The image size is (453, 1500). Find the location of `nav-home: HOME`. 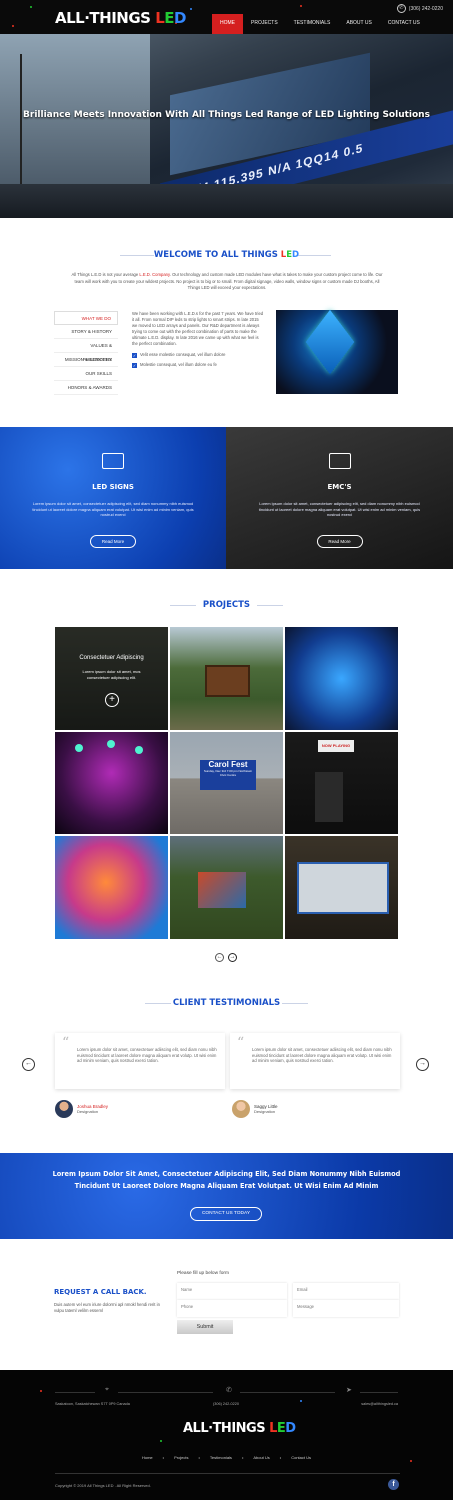

nav-home: HOME is located at coordinates (227, 24).